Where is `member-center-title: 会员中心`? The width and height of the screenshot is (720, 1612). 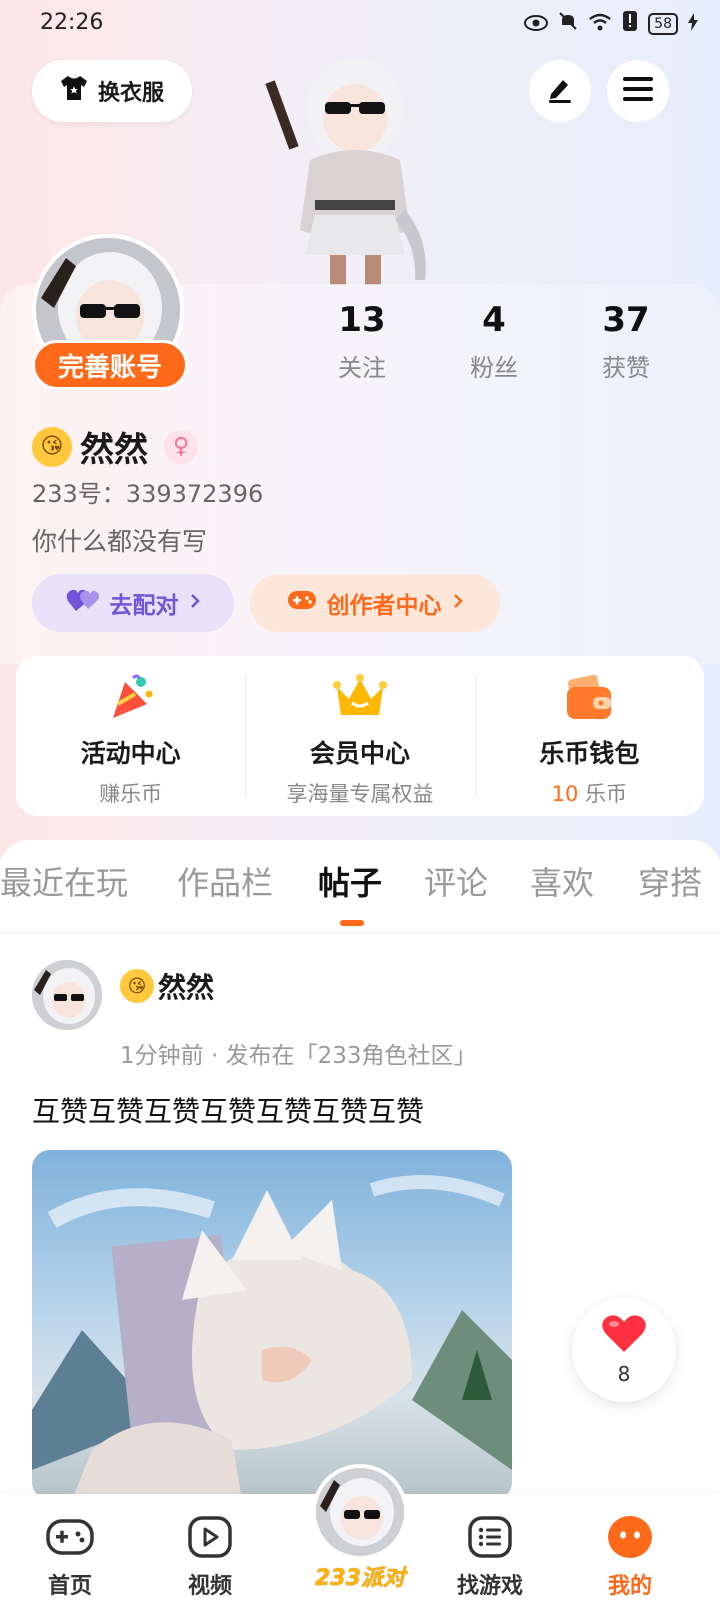 member-center-title: 会员中心 is located at coordinates (359, 753).